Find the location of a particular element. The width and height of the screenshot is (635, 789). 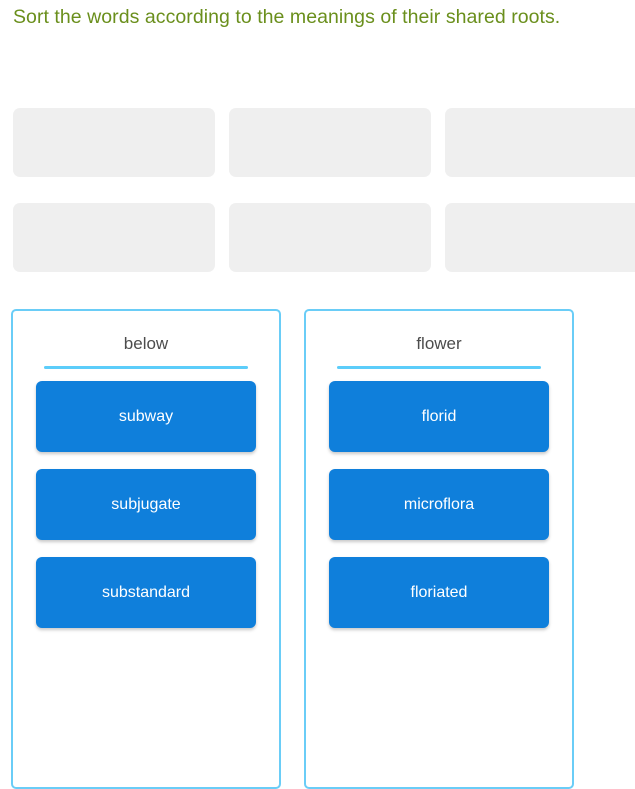

word-chip: subjugate is located at coordinates (146, 504).